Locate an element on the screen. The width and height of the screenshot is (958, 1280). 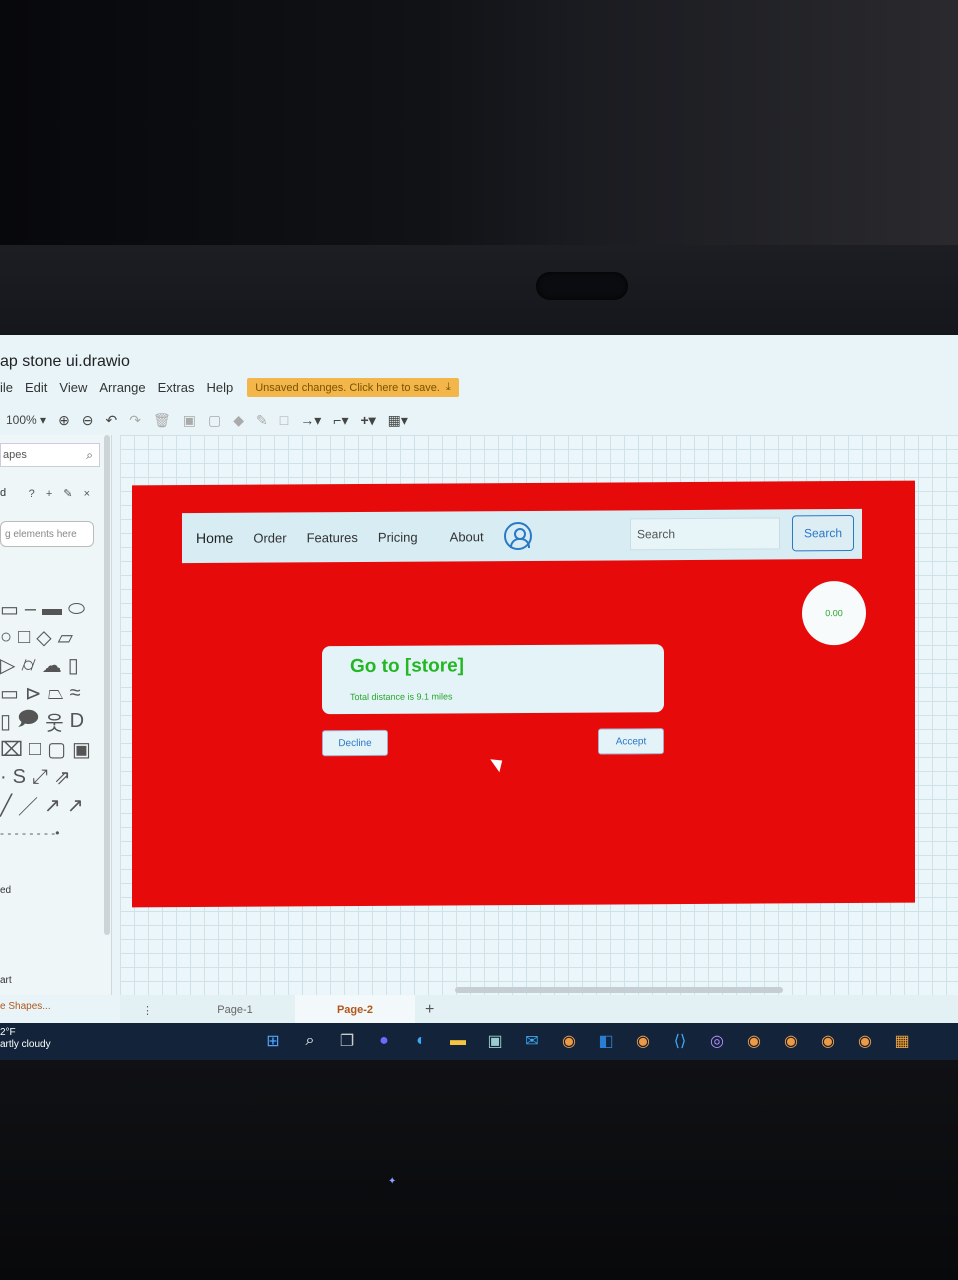
nav-home: Home is located at coordinates (214, 538).